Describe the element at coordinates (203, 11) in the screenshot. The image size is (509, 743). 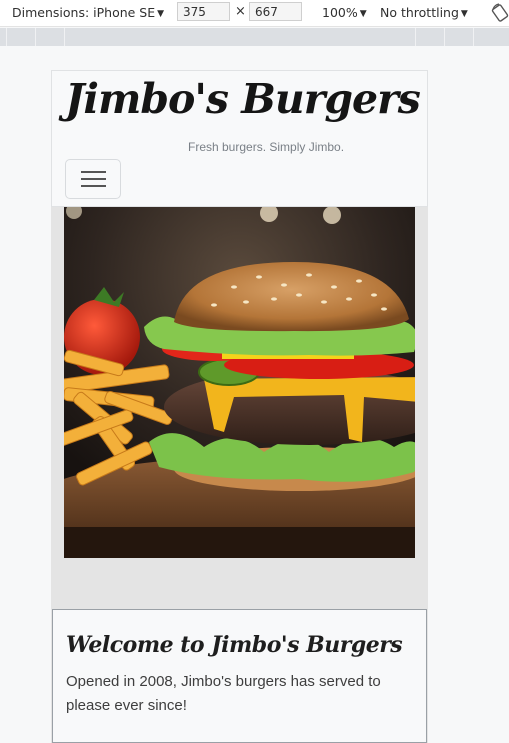
I see `width-input: 375` at that location.